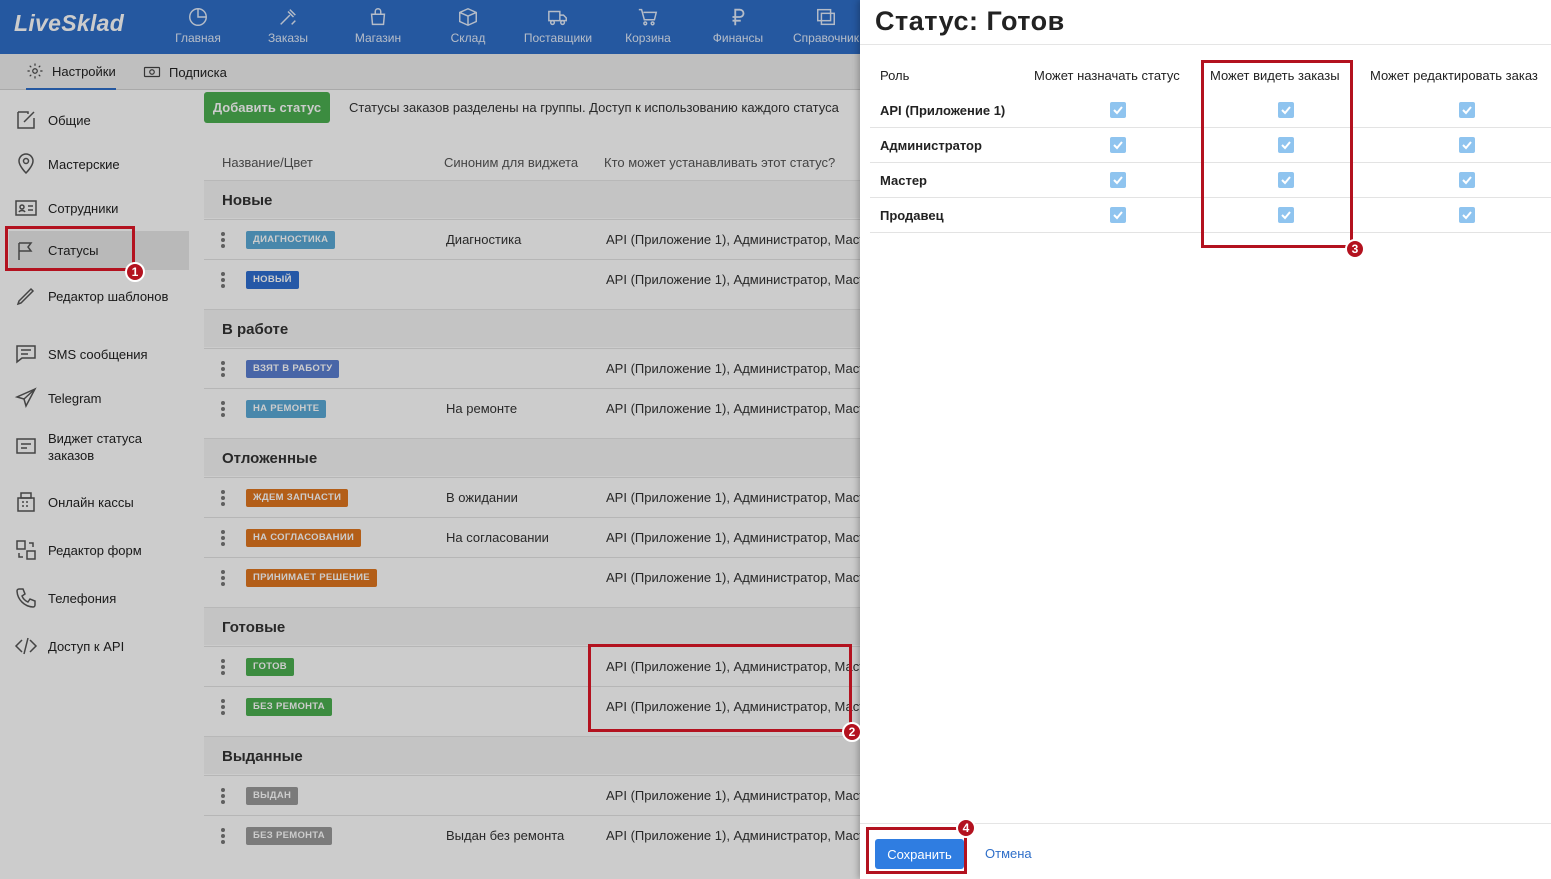  I want to click on annotation-badge-3: 3, so click(1355, 249).